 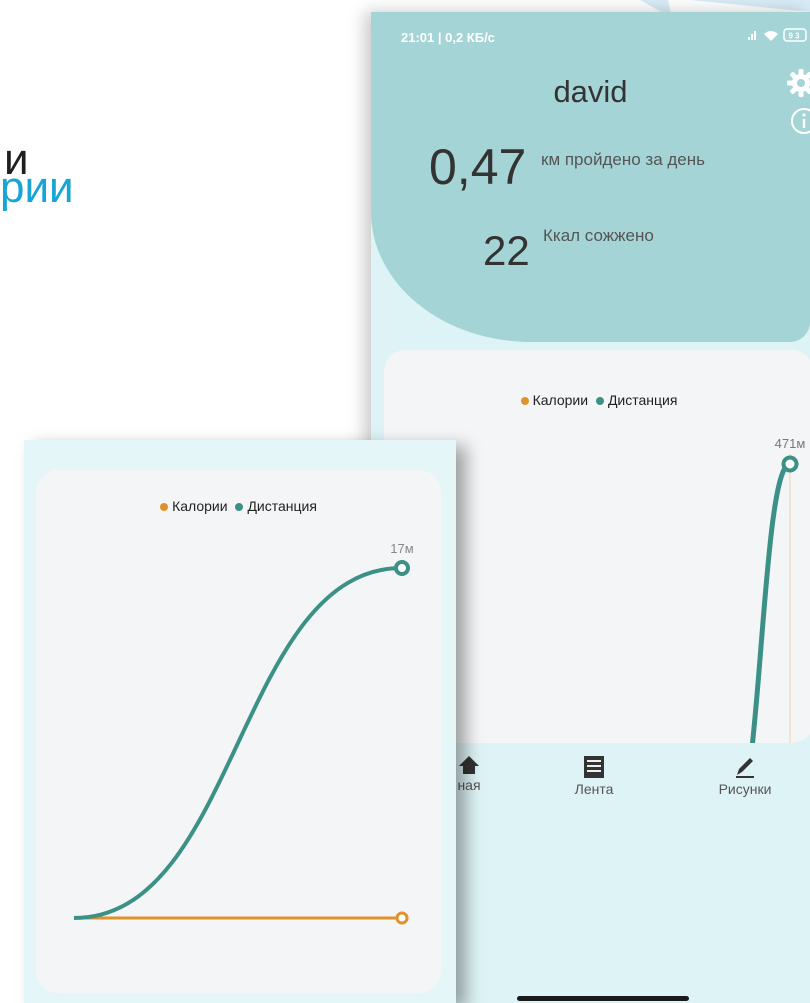 What do you see at coordinates (37, 187) in the screenshot?
I see `slide-heading-fragment-2: рии` at bounding box center [37, 187].